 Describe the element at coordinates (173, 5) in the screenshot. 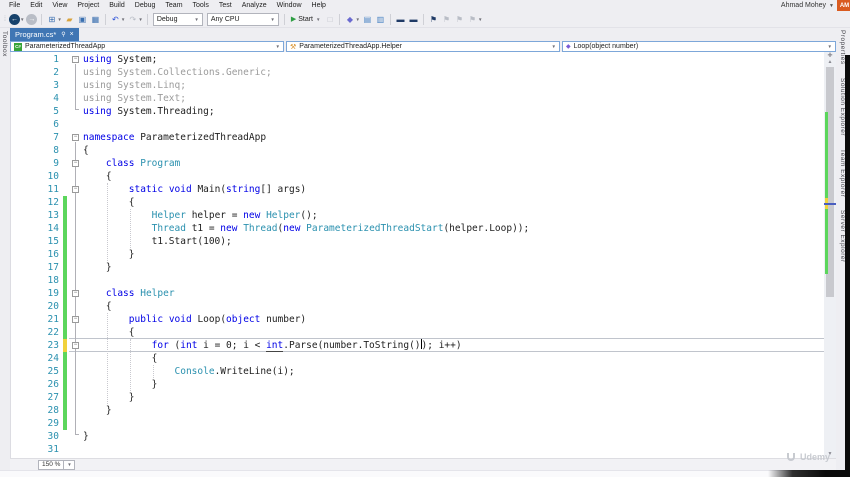

I see `menu-item-team: Team` at that location.